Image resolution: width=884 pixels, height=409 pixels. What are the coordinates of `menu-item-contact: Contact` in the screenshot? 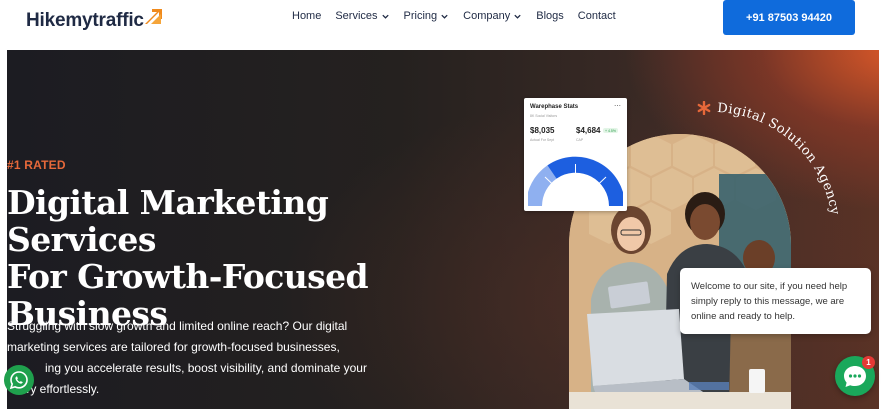 It's located at (597, 16).